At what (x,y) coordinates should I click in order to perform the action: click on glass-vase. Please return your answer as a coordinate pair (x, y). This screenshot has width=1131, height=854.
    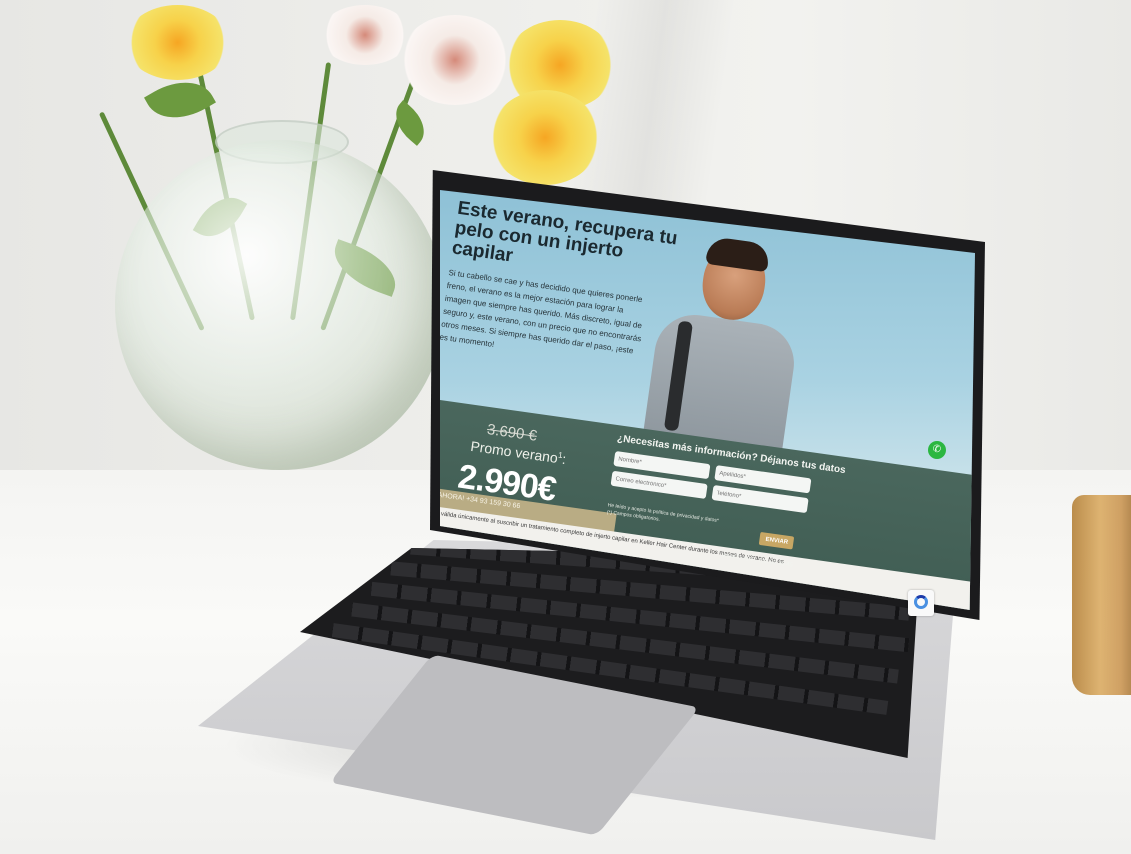
    Looking at the image, I should click on (280, 305).